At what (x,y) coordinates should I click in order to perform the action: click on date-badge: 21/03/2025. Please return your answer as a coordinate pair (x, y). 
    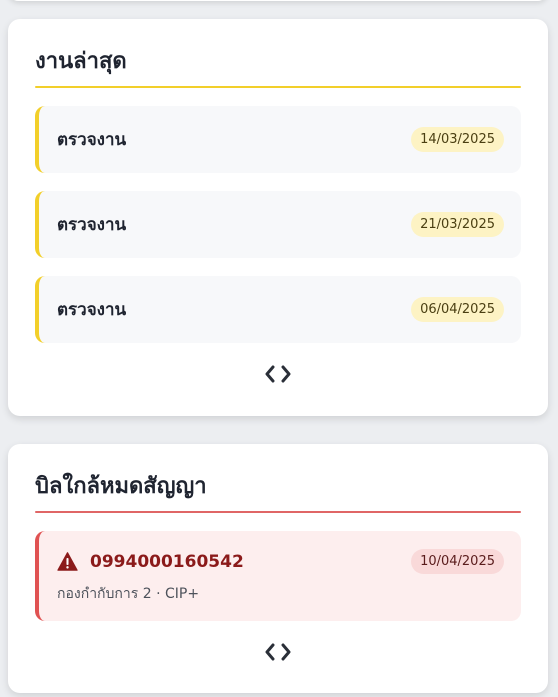
    Looking at the image, I should click on (457, 224).